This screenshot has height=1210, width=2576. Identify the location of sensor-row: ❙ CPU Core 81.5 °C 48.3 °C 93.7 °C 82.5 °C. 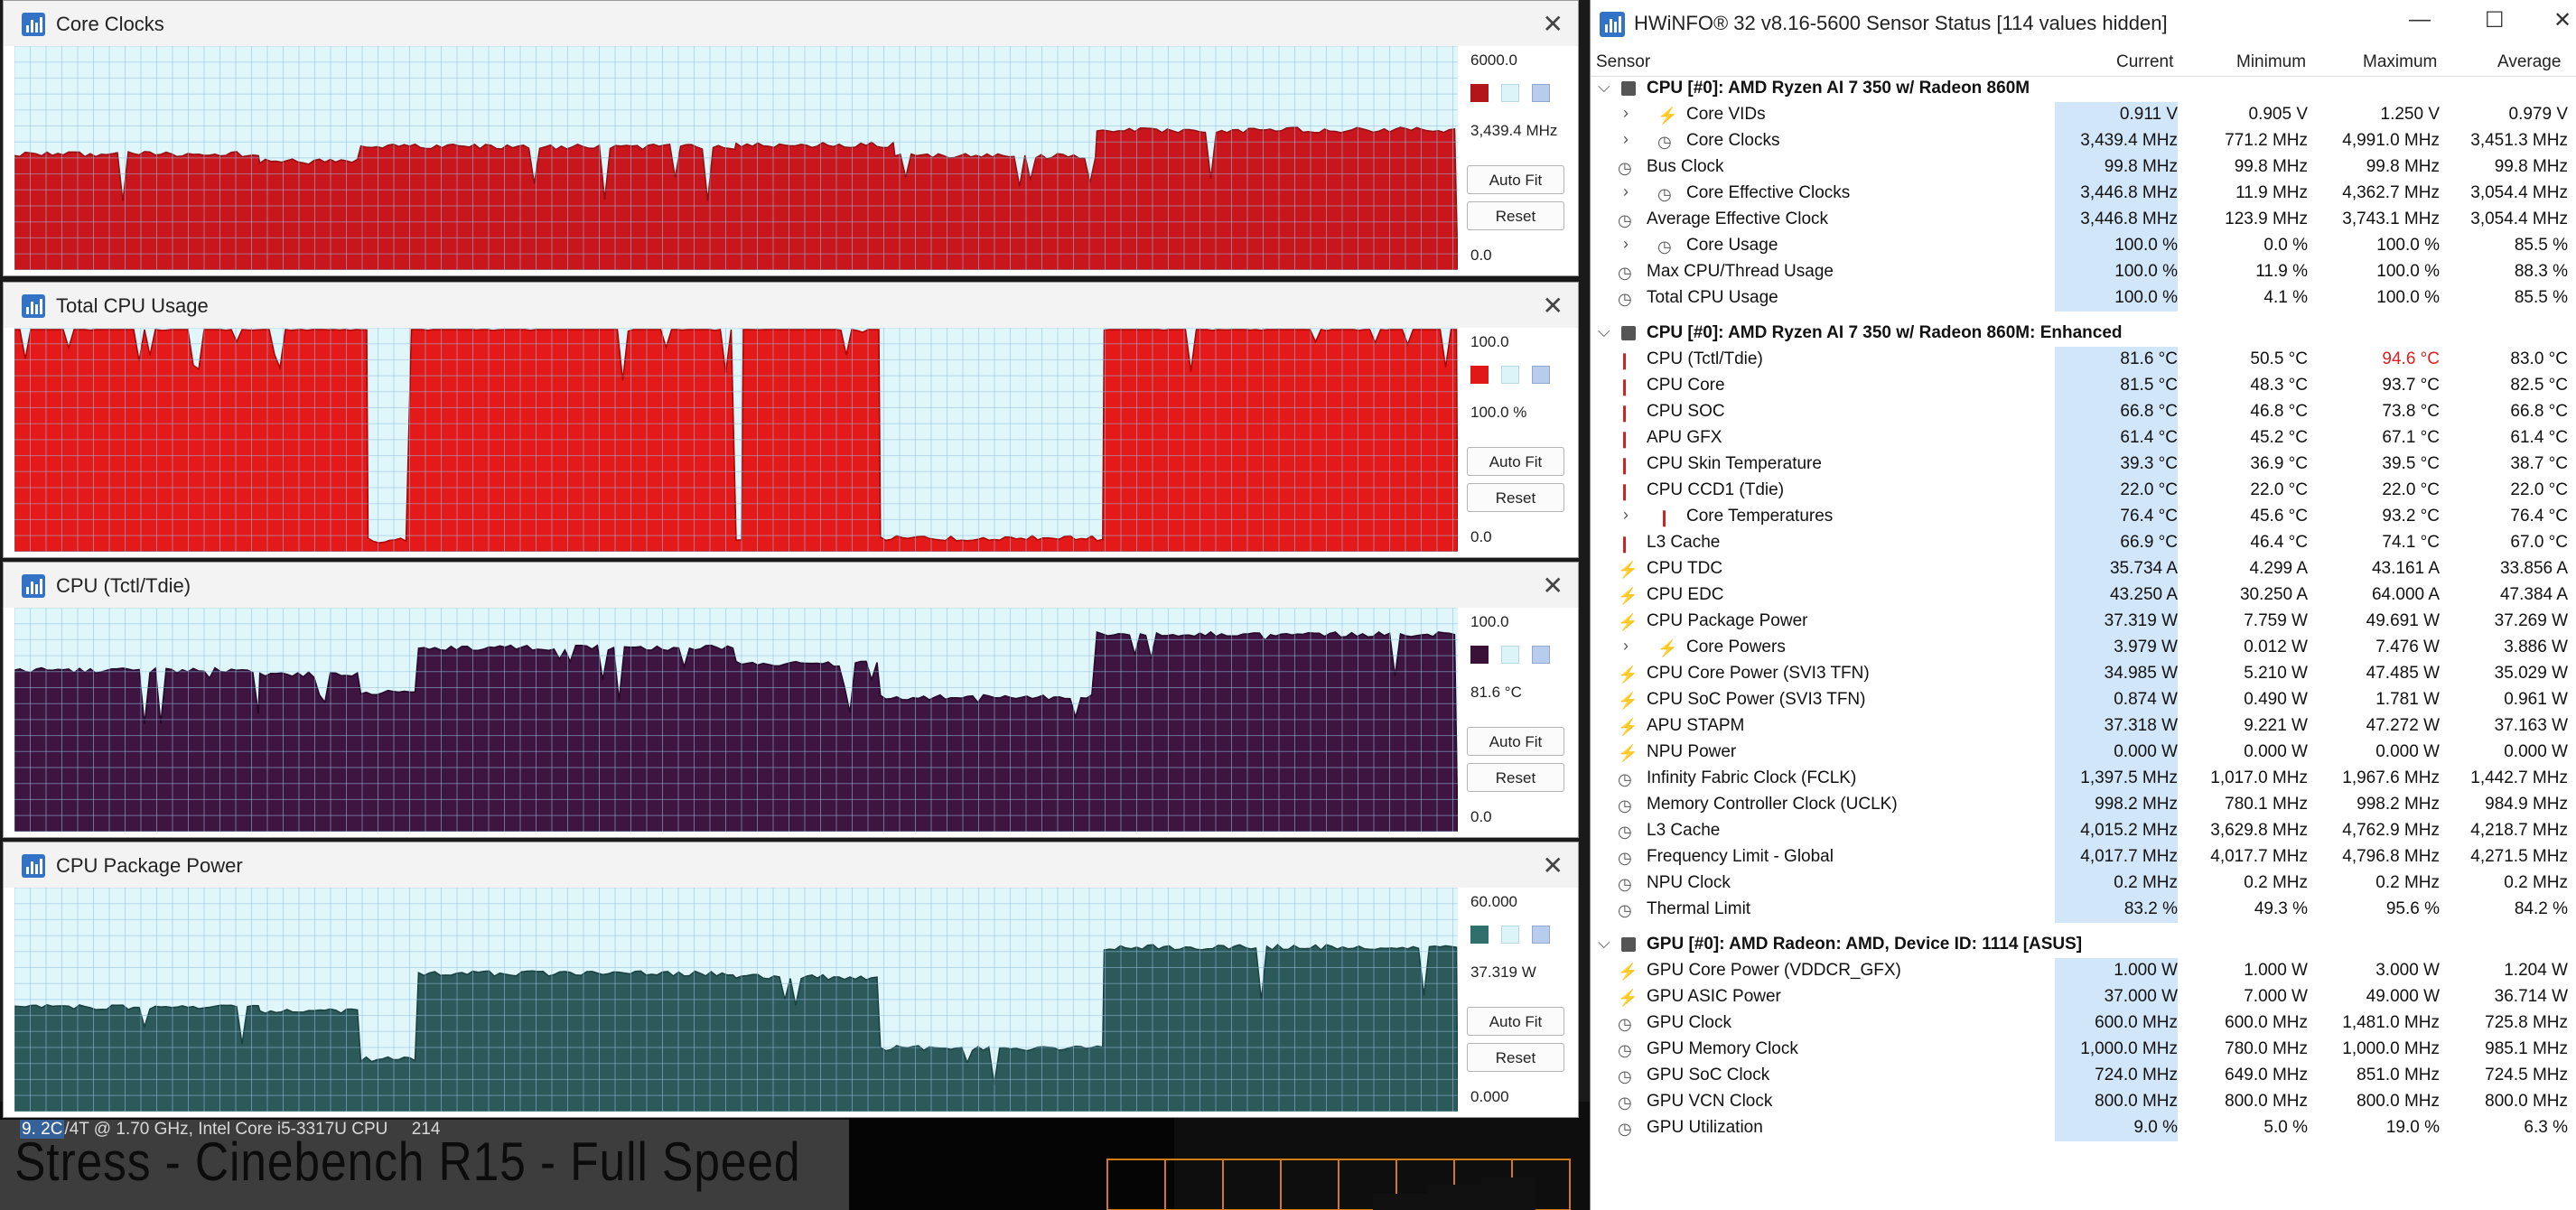
(2083, 386).